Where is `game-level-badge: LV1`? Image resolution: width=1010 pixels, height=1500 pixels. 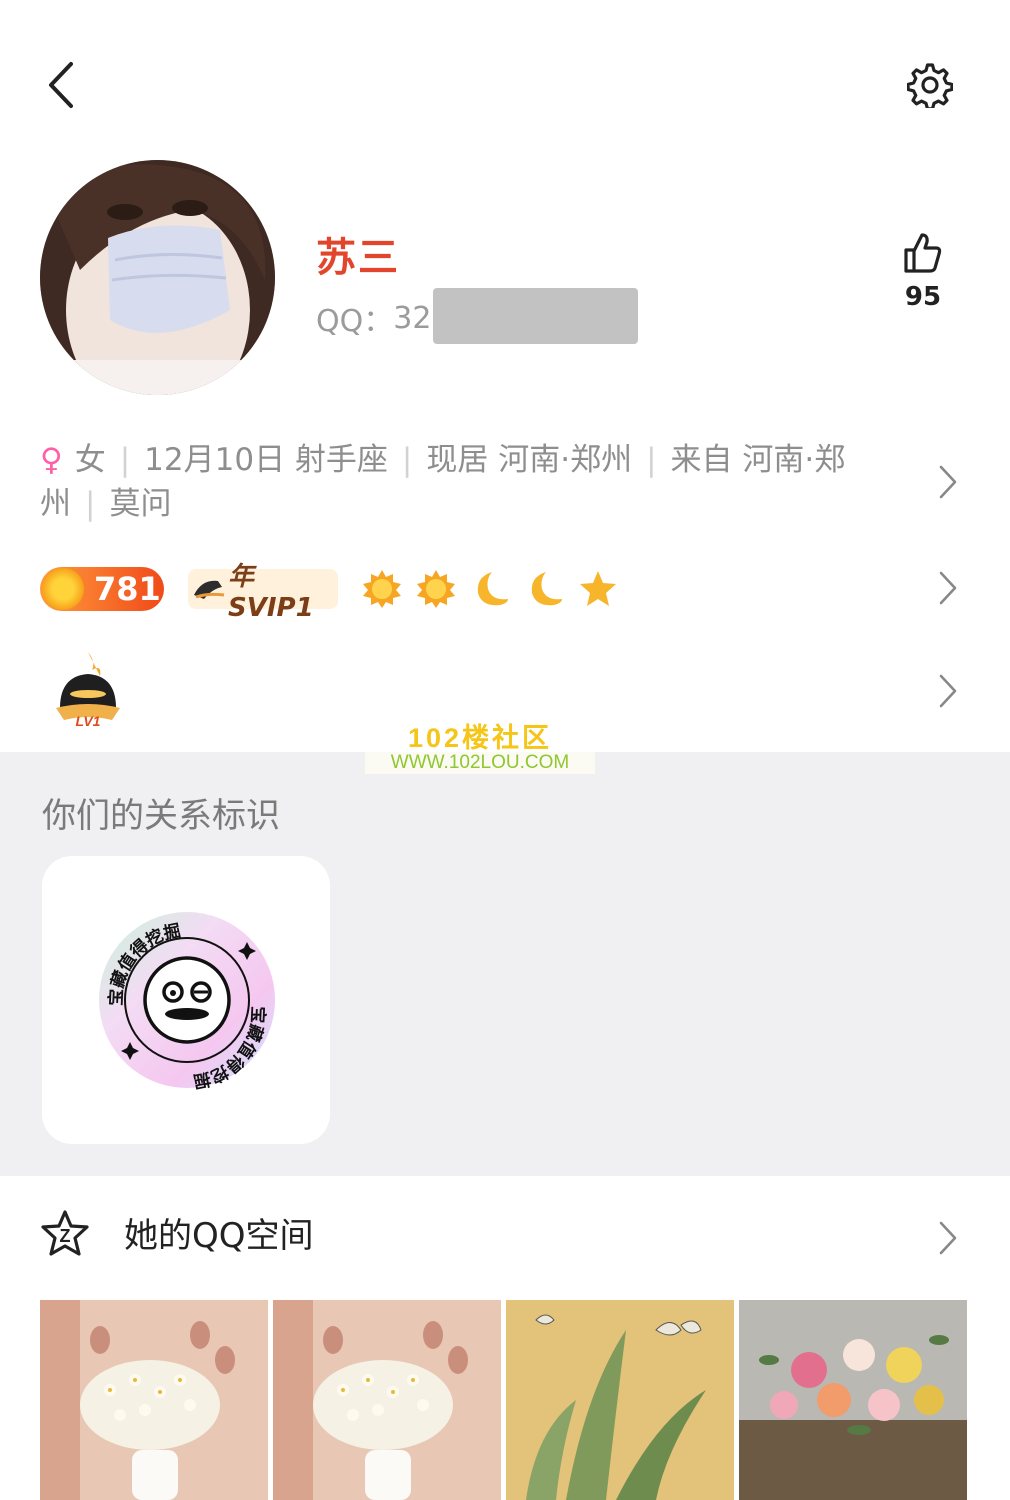
game-level-badge: LV1 is located at coordinates (88, 690).